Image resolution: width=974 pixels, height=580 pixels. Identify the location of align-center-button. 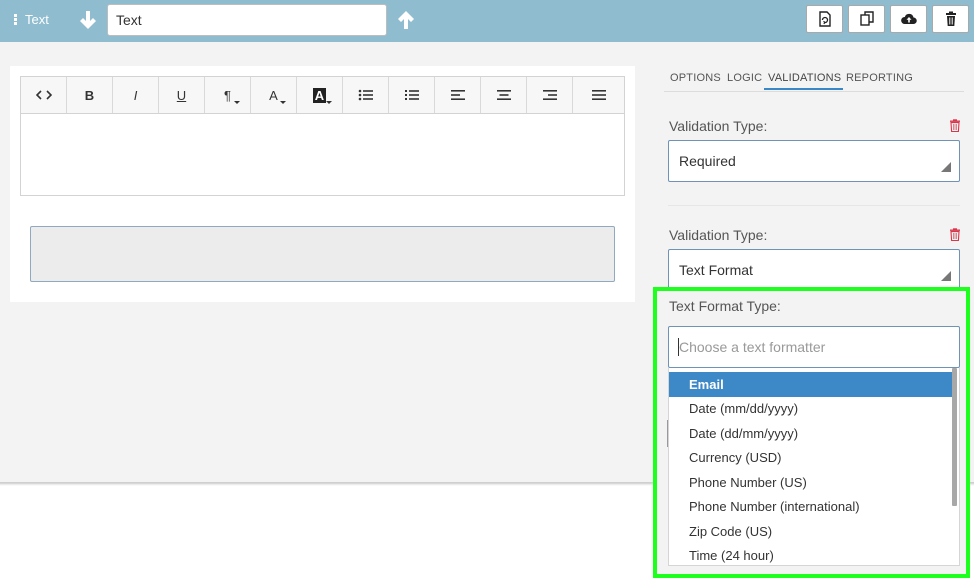
(504, 95).